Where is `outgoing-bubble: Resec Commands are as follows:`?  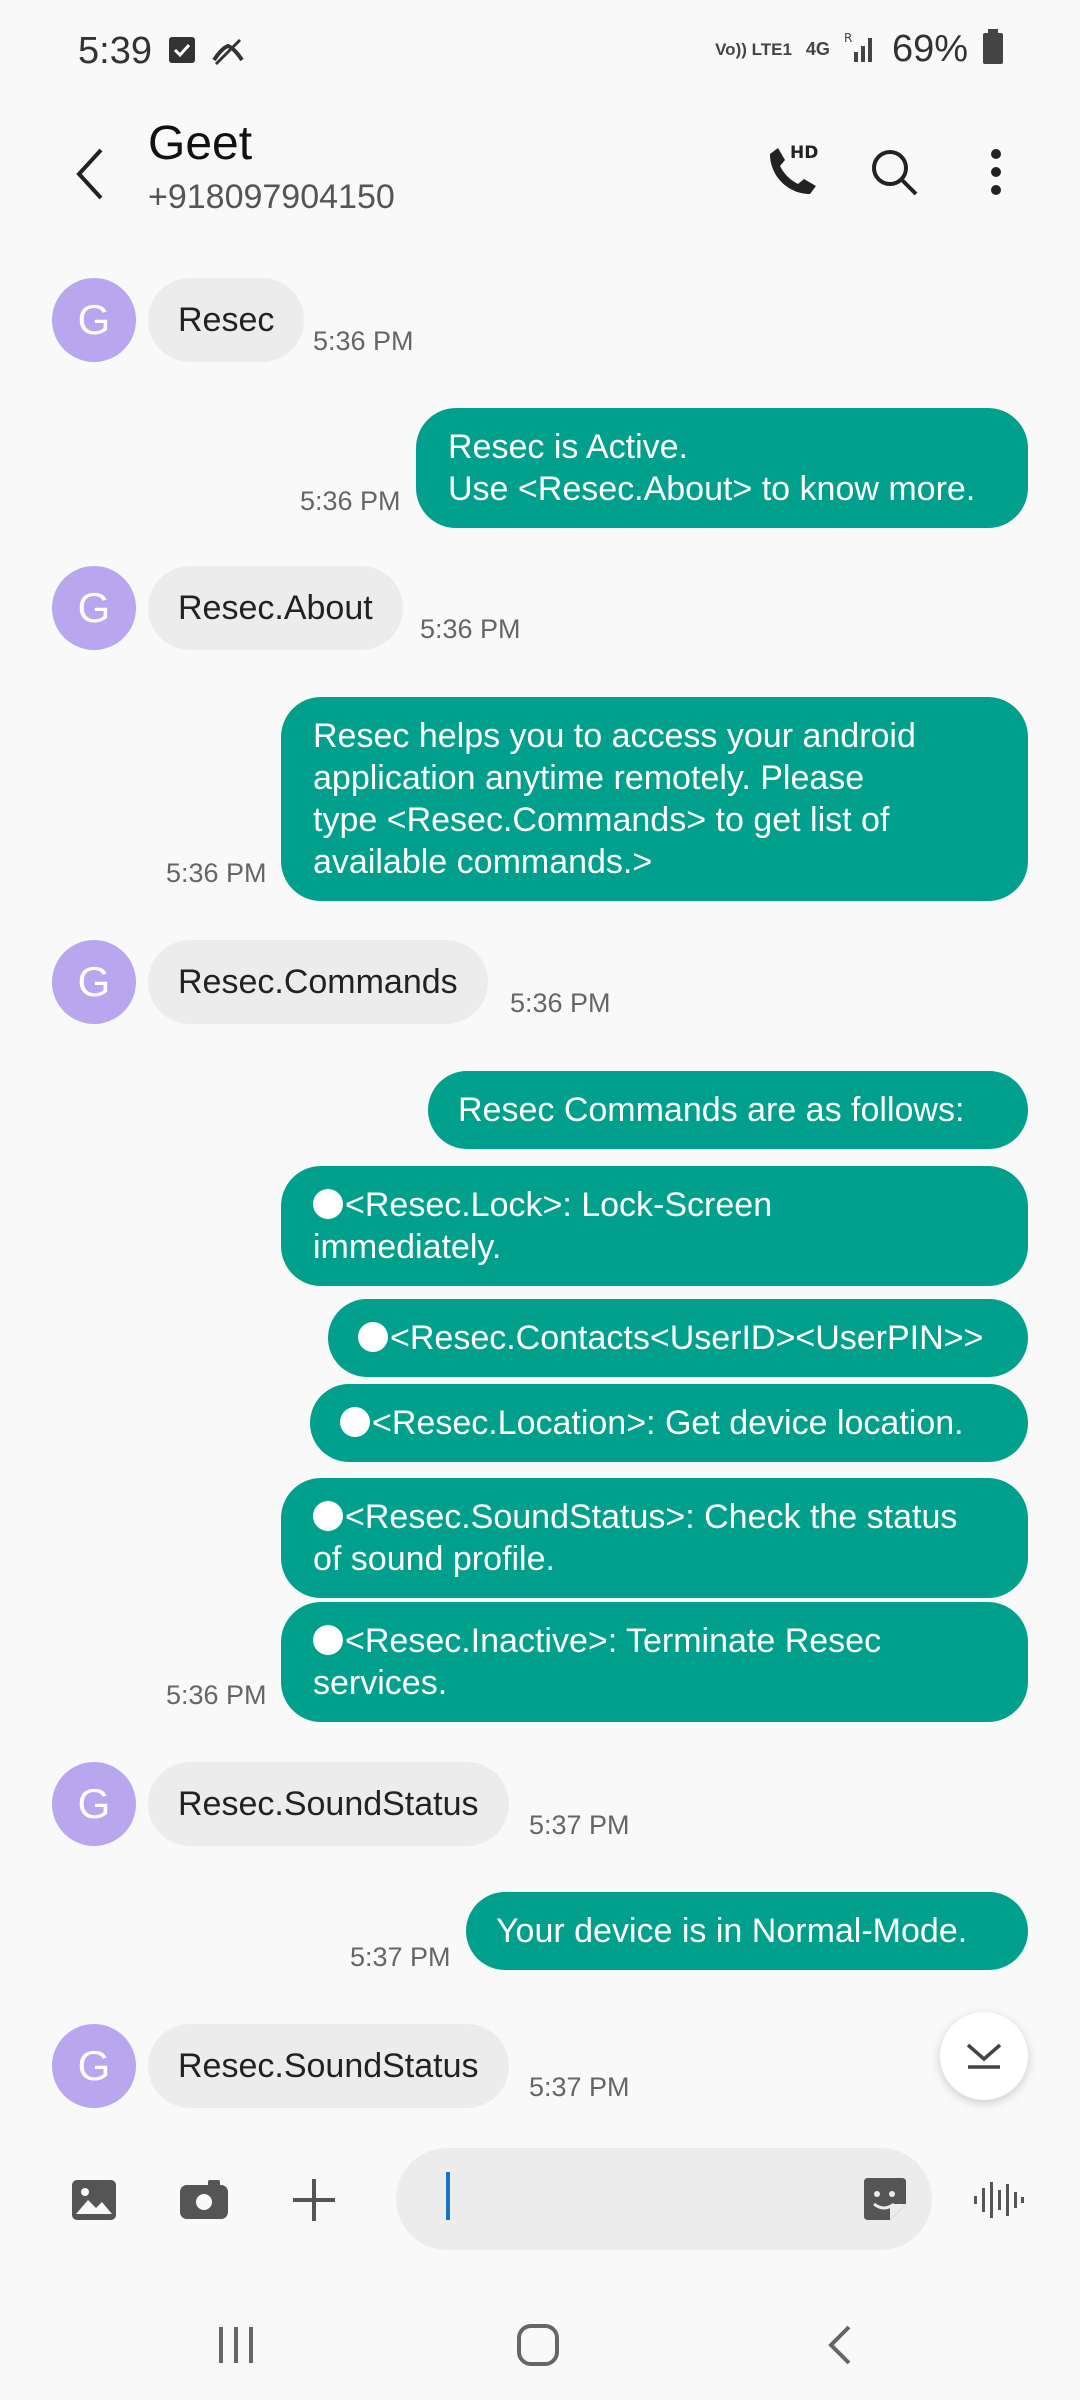
outgoing-bubble: Resec Commands are as follows: is located at coordinates (728, 1110).